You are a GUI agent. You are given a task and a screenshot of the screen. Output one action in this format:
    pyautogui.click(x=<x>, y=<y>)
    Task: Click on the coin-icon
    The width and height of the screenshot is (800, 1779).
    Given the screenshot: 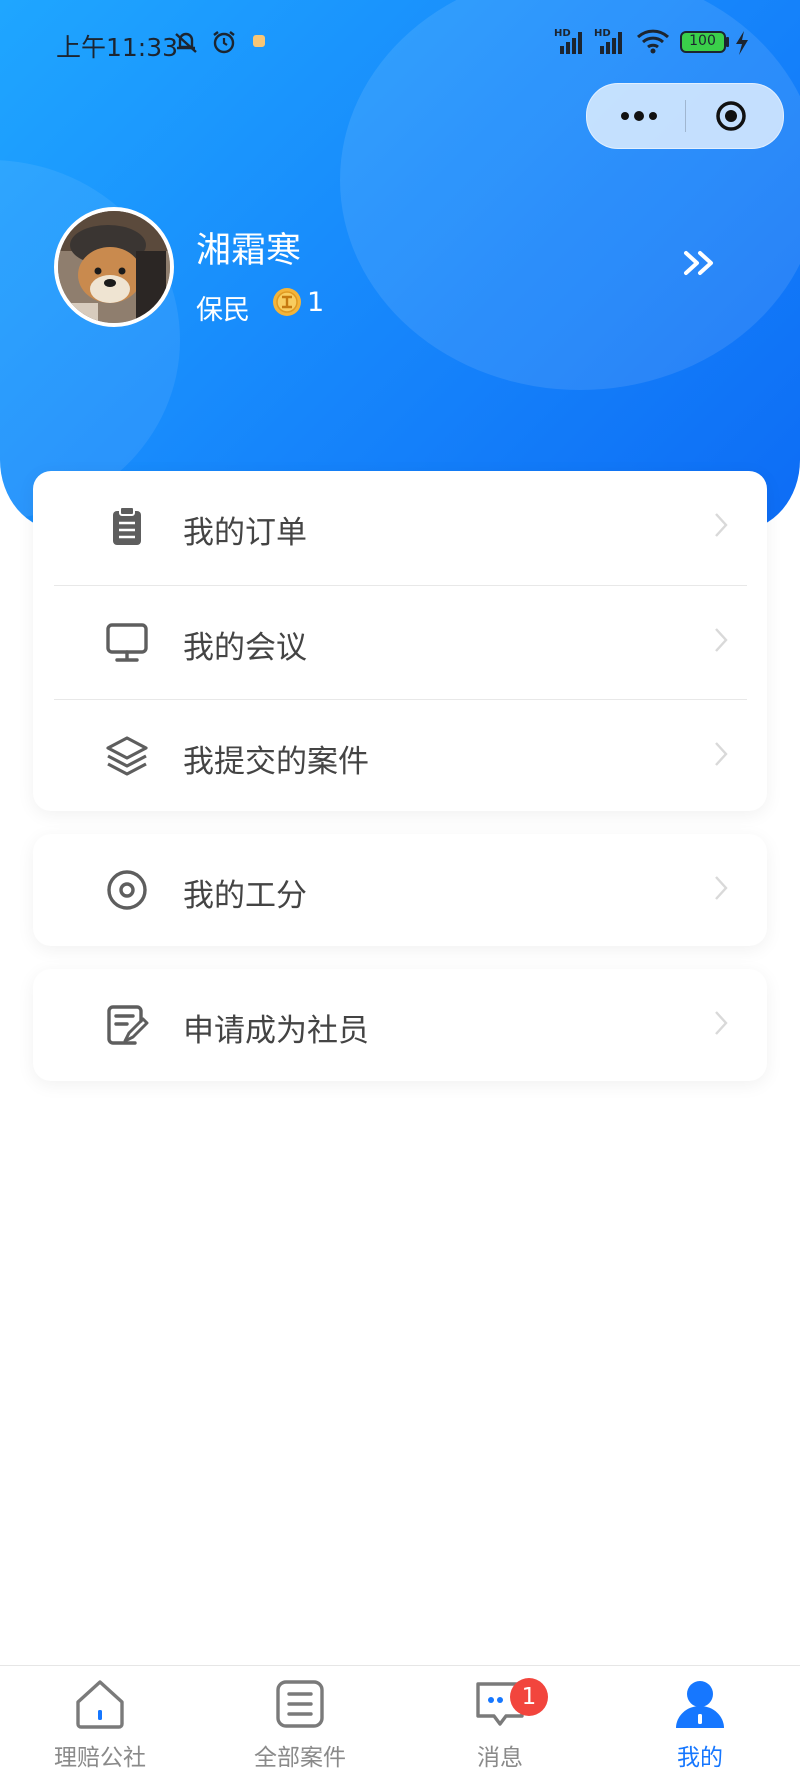 What is the action you would take?
    pyautogui.click(x=287, y=302)
    